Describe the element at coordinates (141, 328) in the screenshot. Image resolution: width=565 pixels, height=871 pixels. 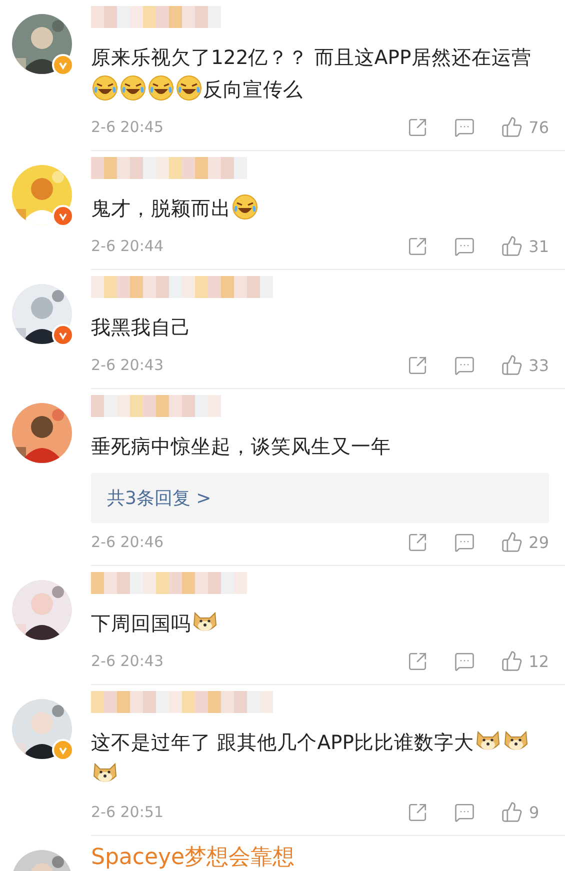
I see `comment-text: 我黑我自己` at that location.